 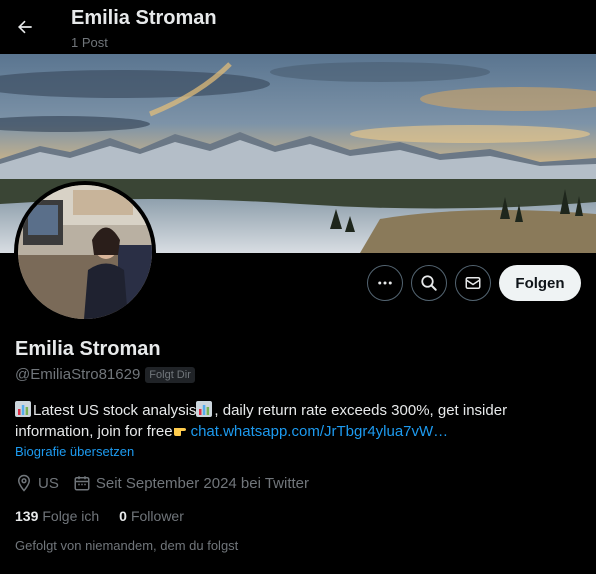 I want to click on arrow-left-icon, so click(x=25, y=27).